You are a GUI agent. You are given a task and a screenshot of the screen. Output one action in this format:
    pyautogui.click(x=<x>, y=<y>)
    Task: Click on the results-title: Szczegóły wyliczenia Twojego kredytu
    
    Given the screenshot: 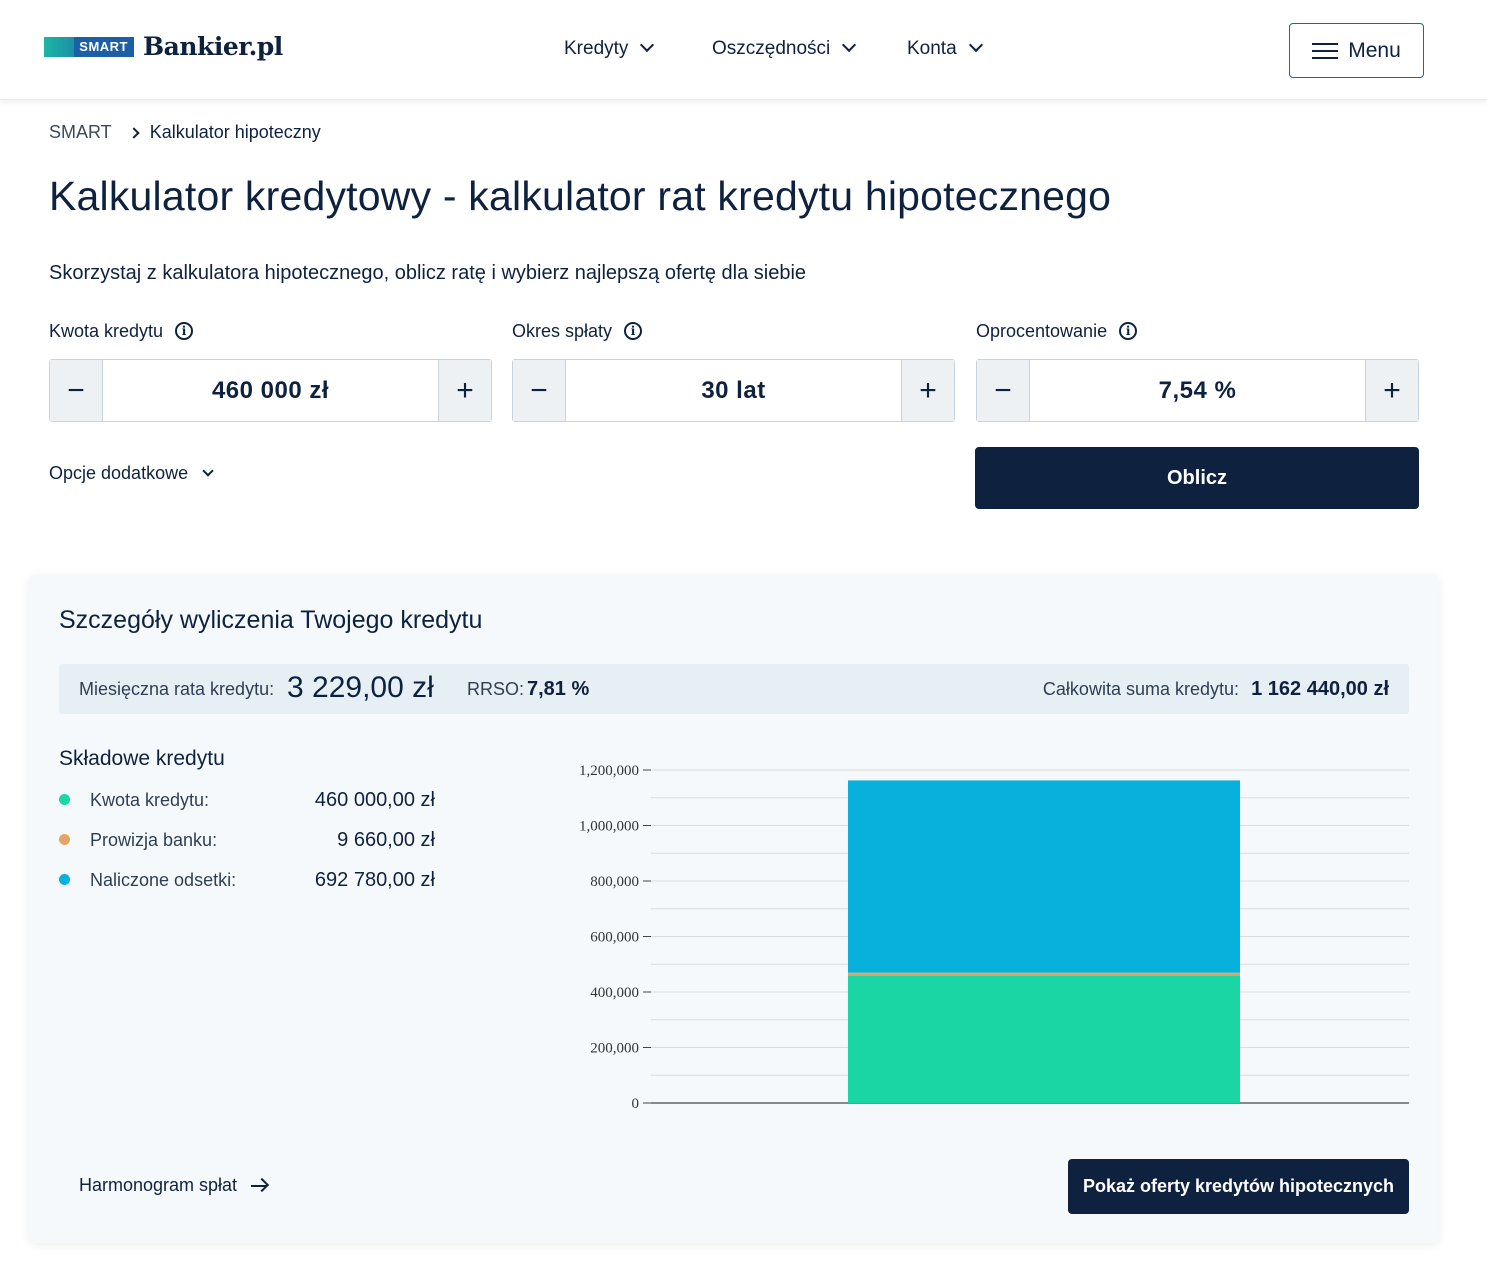 What is the action you would take?
    pyautogui.click(x=271, y=620)
    